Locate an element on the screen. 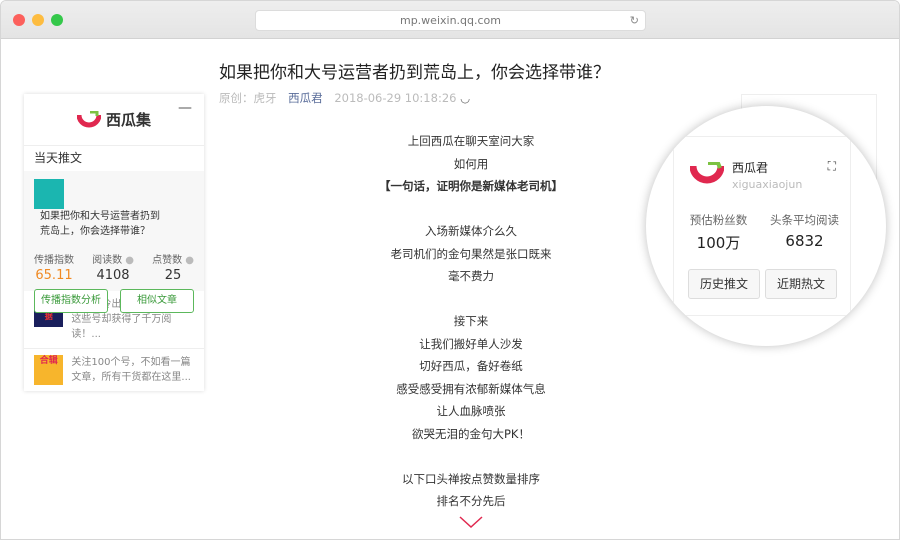 The image size is (900, 540). url-text: mp.weixin.qq.com is located at coordinates (450, 20).